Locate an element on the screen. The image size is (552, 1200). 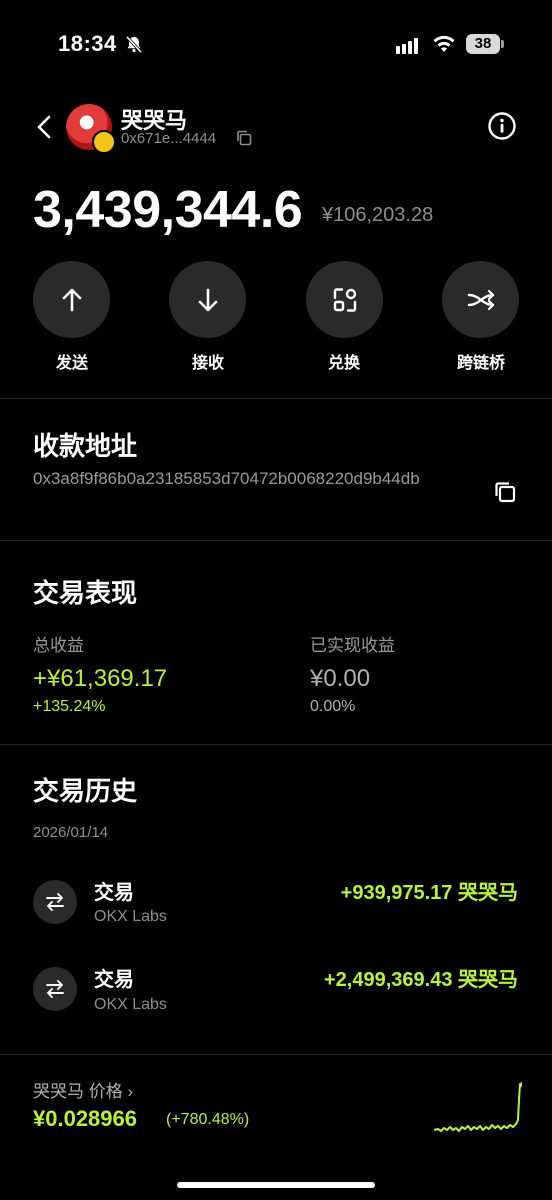
total-pnl-label: 总收益 is located at coordinates (58, 645).